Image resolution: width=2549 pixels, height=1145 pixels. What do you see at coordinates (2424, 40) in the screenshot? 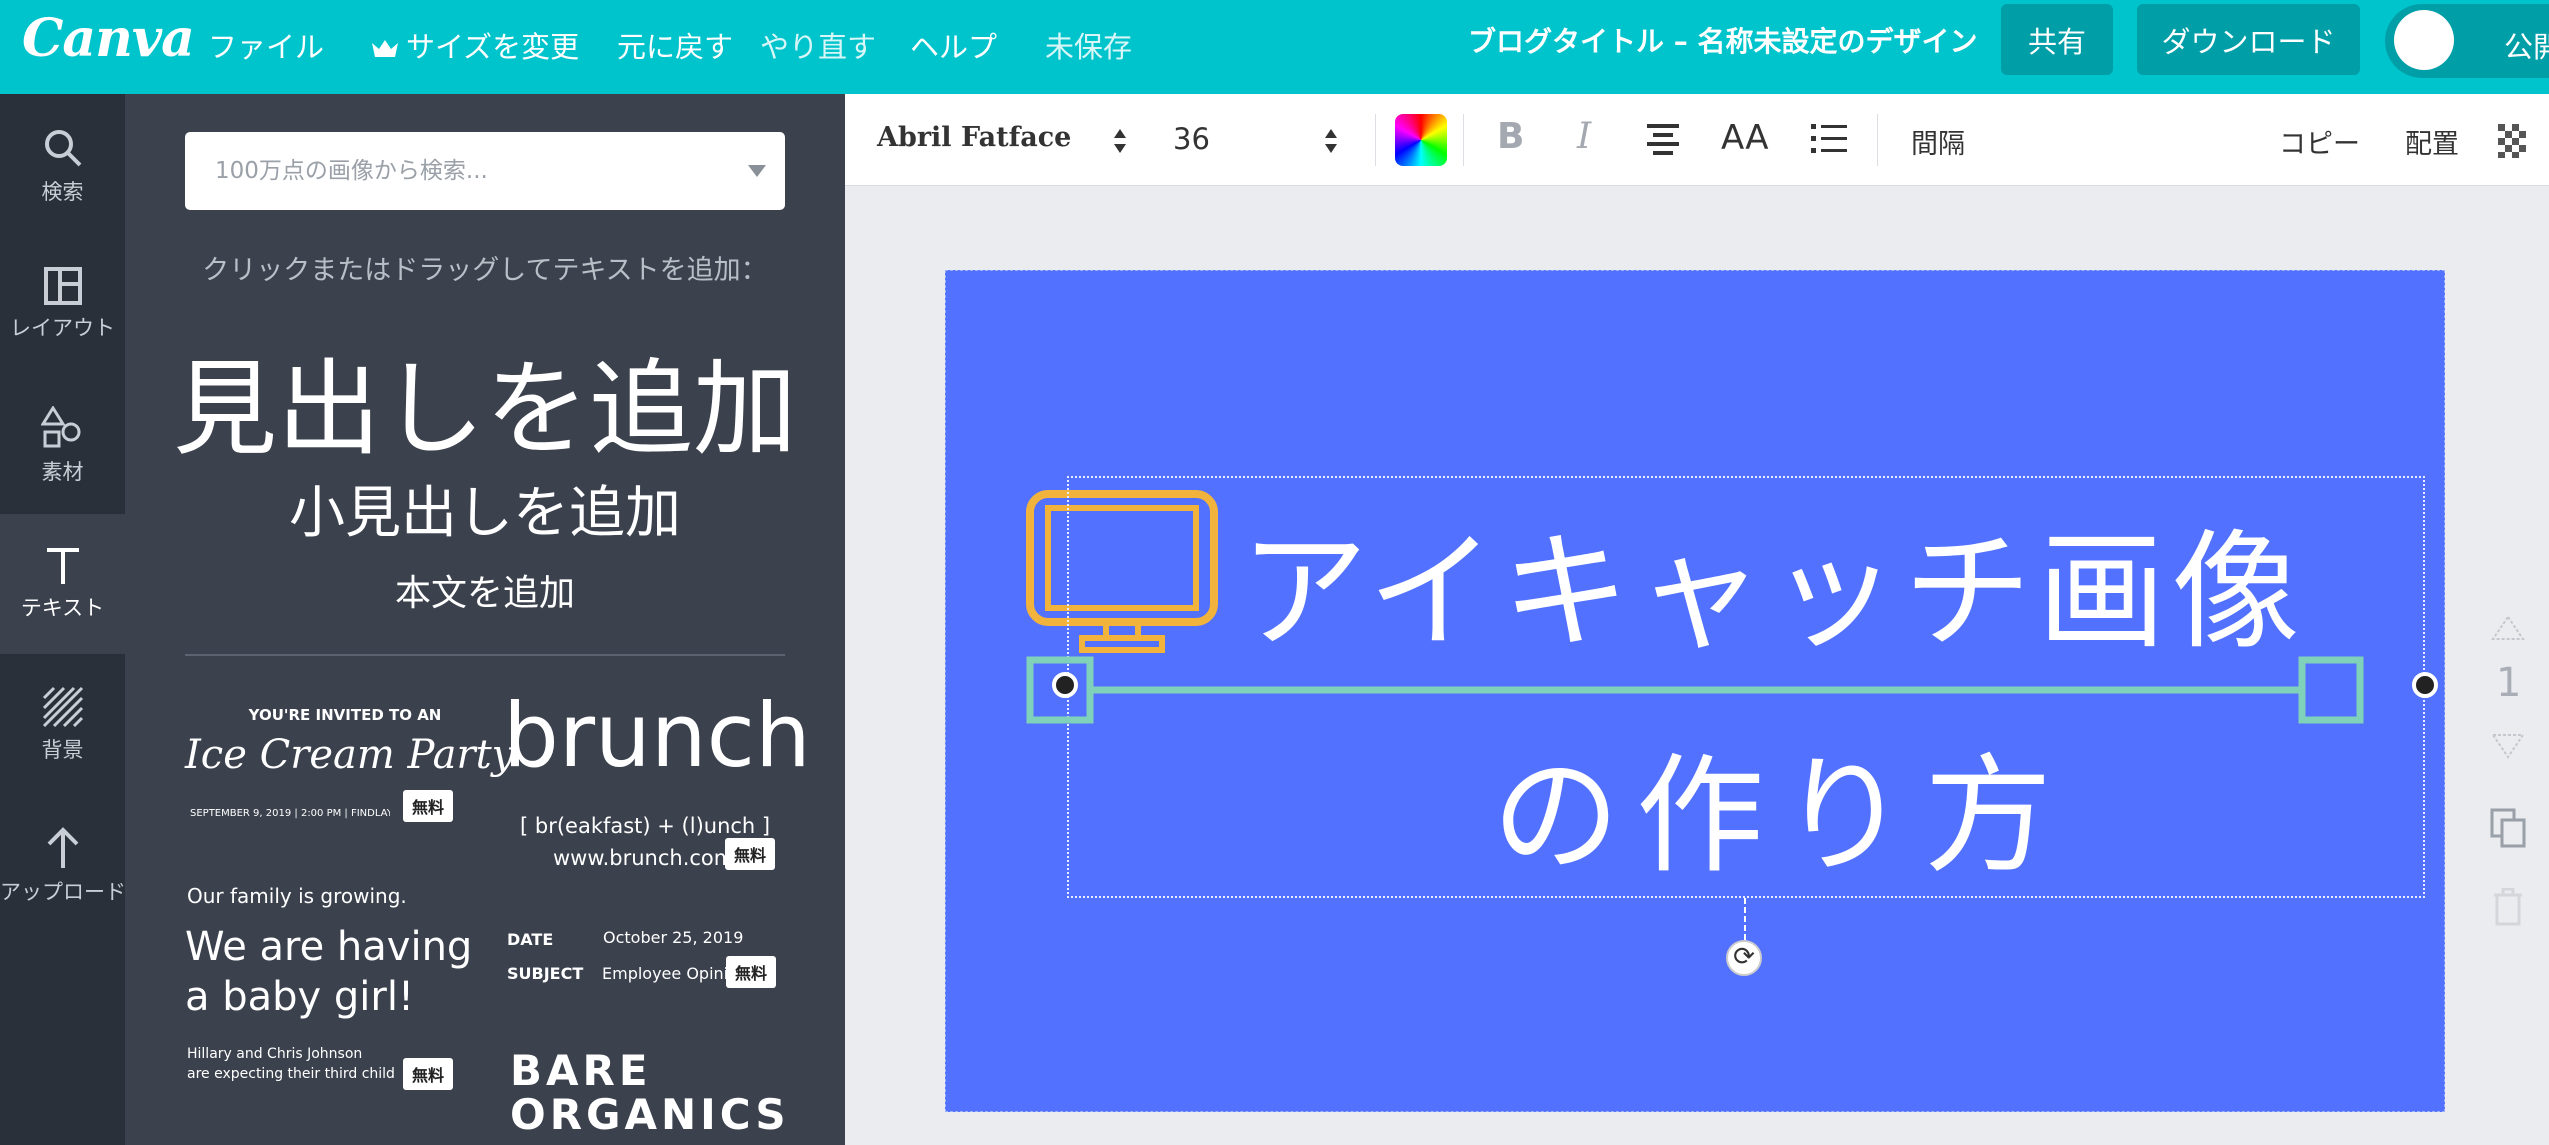
I see `publish-toggle-knob` at bounding box center [2424, 40].